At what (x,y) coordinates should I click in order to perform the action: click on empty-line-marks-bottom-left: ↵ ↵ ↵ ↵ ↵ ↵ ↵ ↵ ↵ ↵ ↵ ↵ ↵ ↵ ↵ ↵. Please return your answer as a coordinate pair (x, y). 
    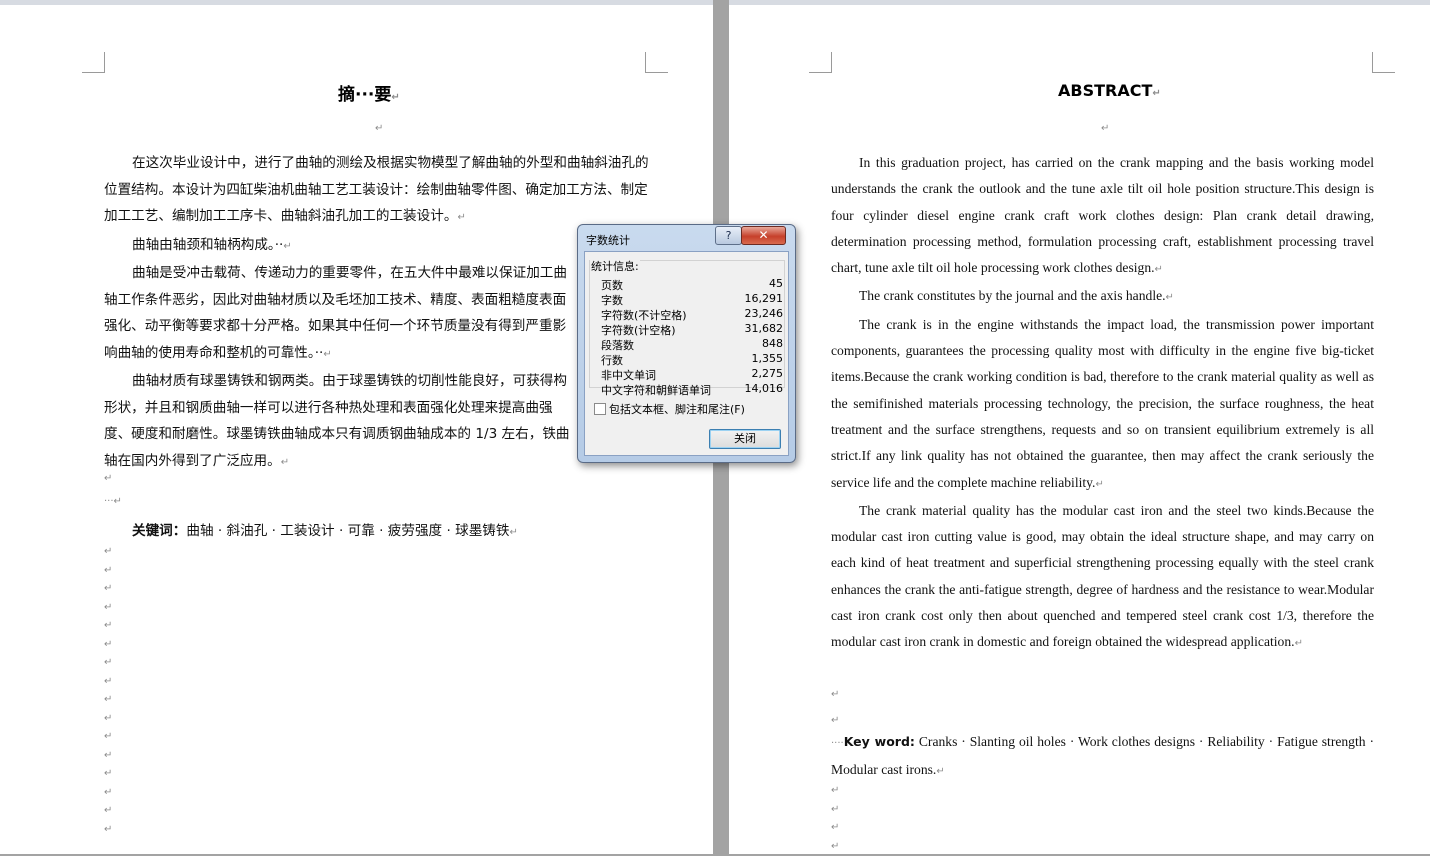
    Looking at the image, I should click on (108, 690).